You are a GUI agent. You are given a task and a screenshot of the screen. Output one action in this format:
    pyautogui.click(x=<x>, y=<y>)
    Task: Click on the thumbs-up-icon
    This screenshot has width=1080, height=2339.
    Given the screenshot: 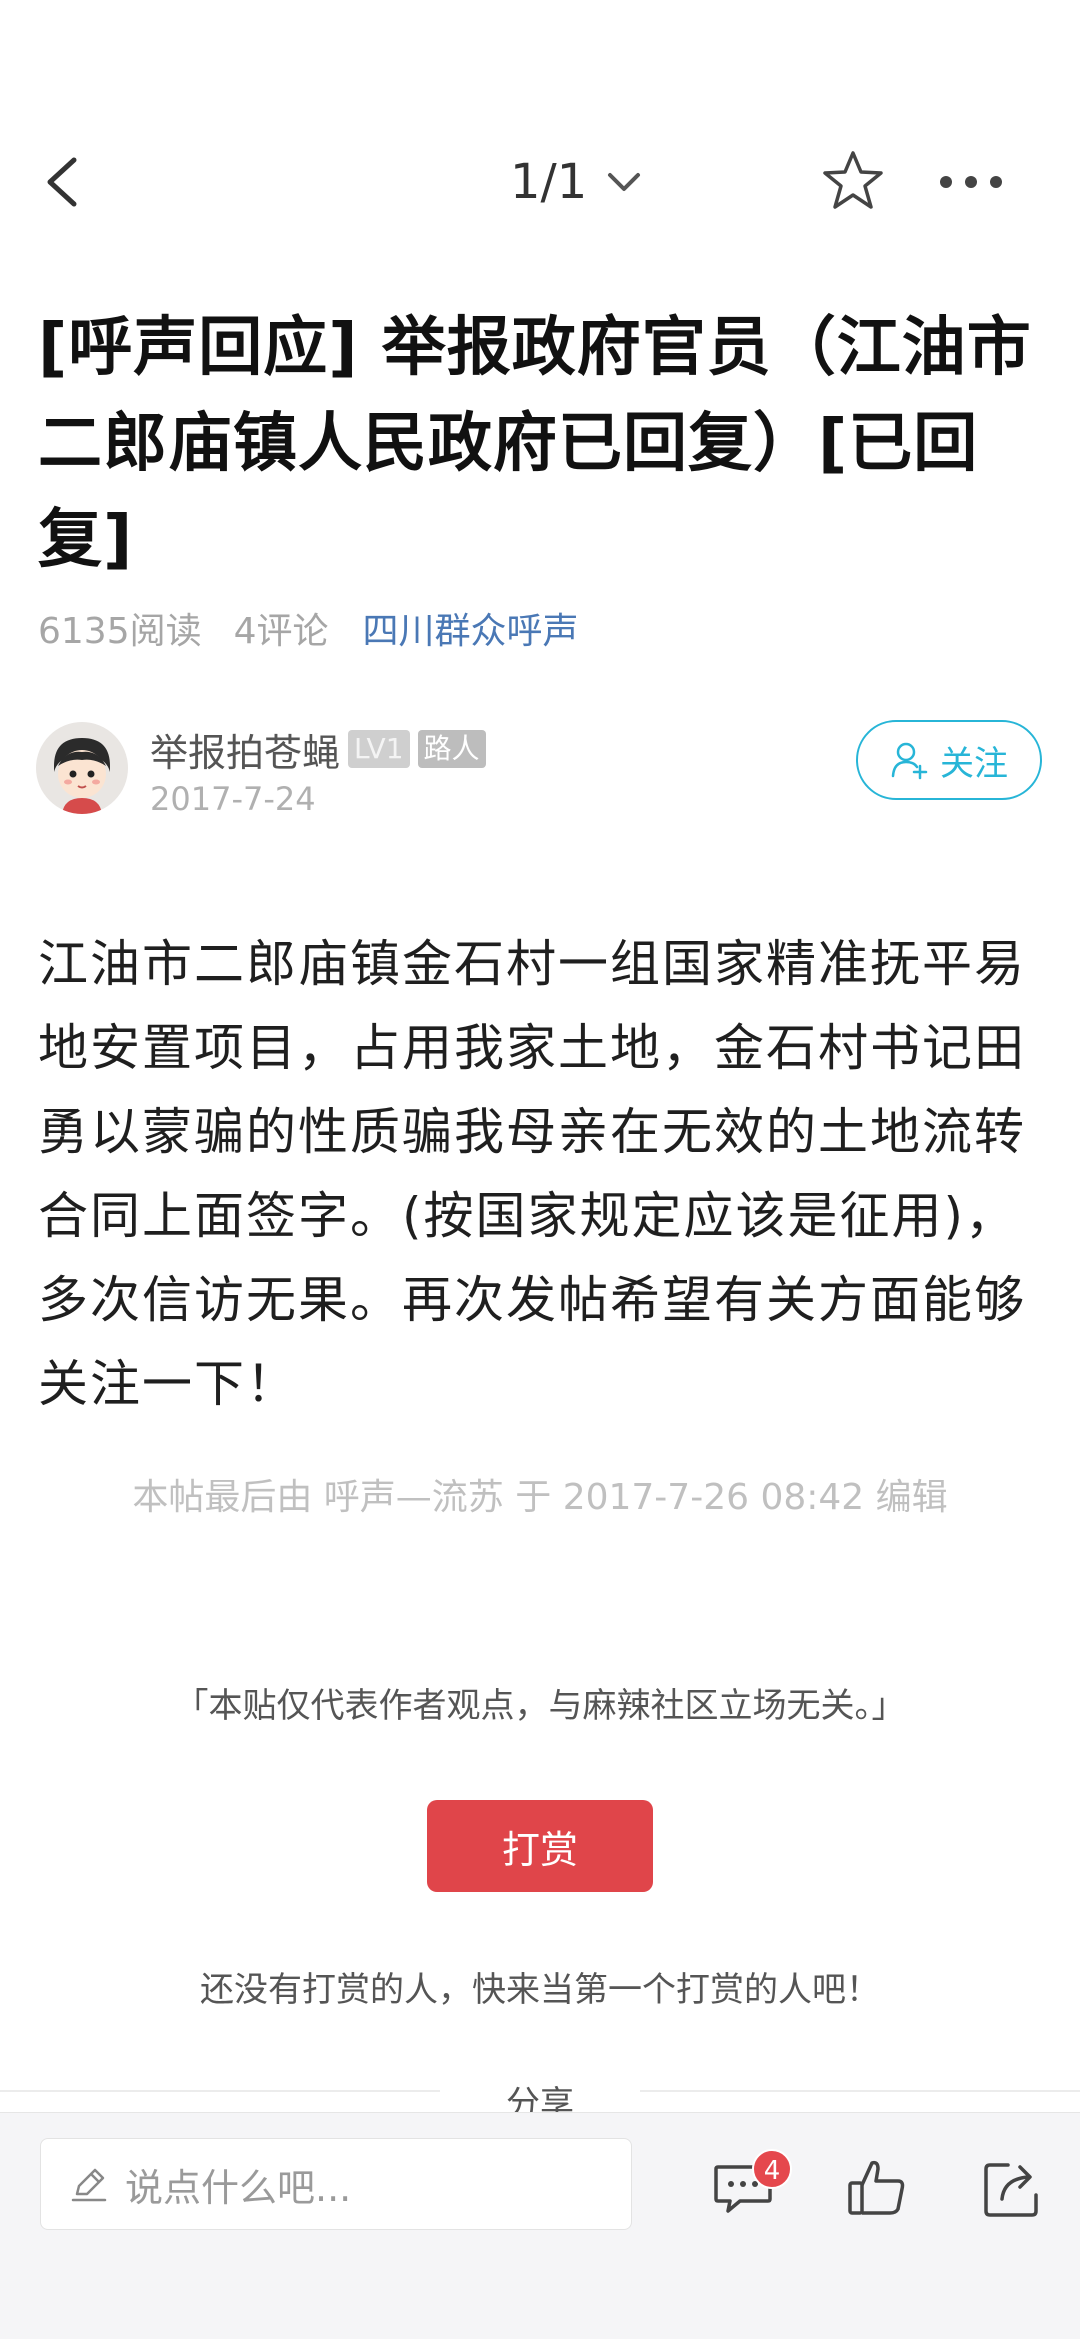 What is the action you would take?
    pyautogui.click(x=876, y=2187)
    